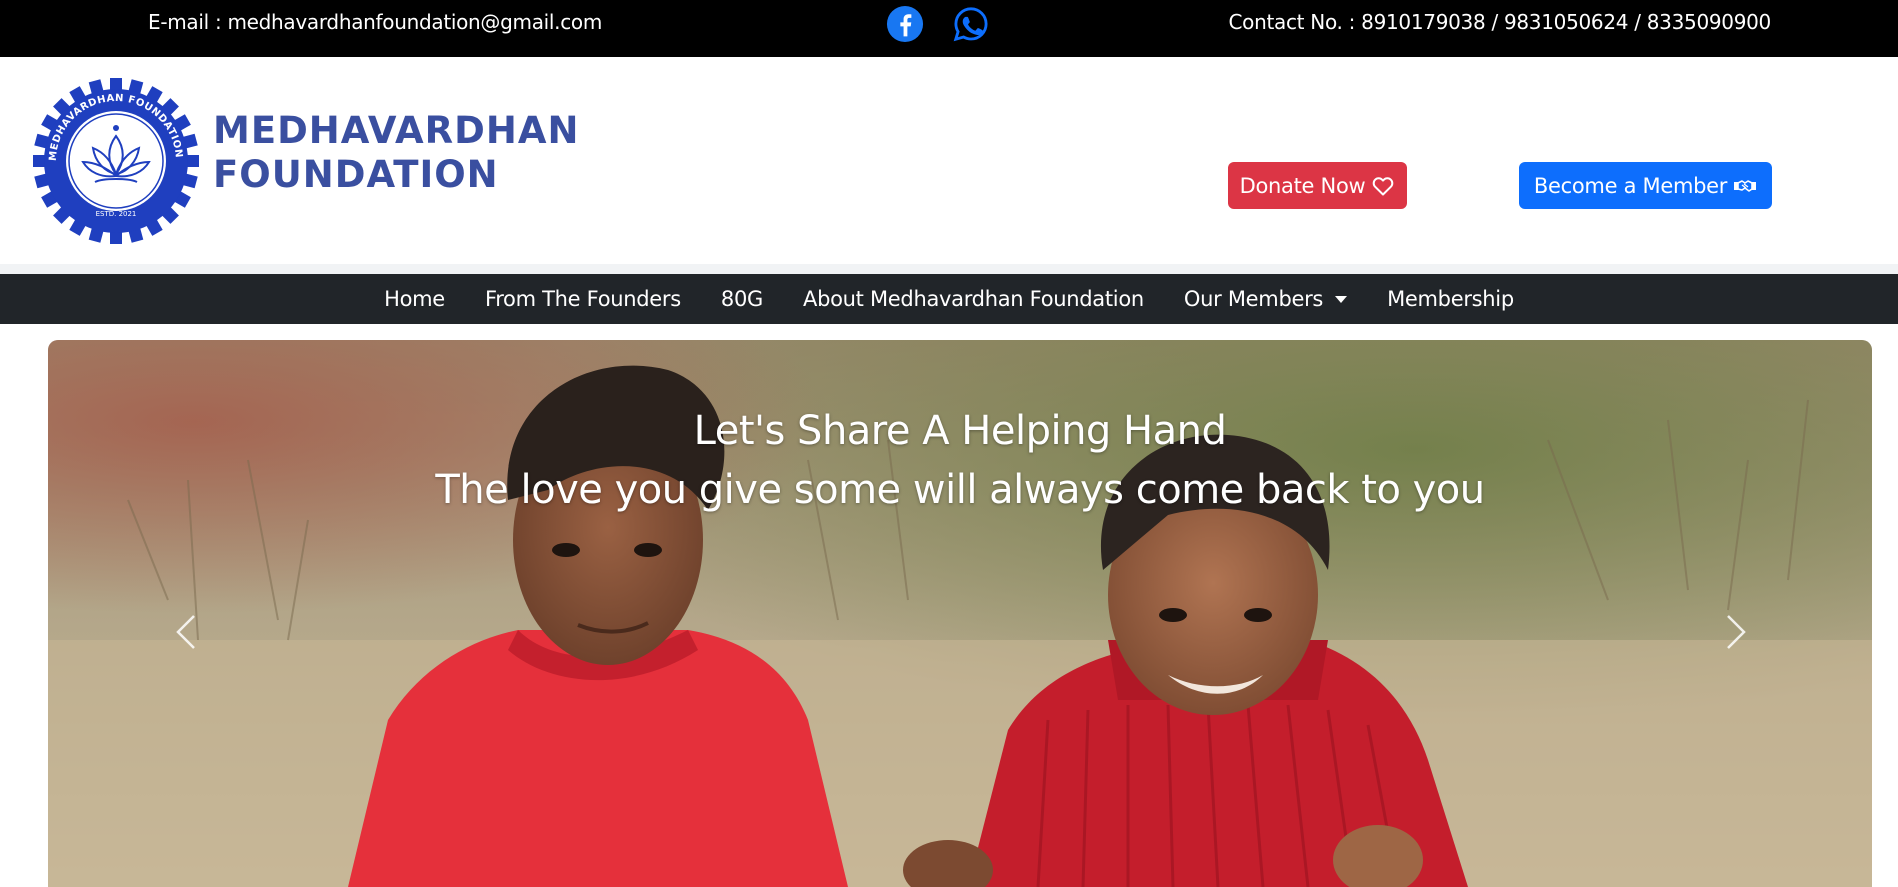 This screenshot has height=887, width=1898. I want to click on carousel-heading: Let's Share A Helping Hand, so click(960, 431).